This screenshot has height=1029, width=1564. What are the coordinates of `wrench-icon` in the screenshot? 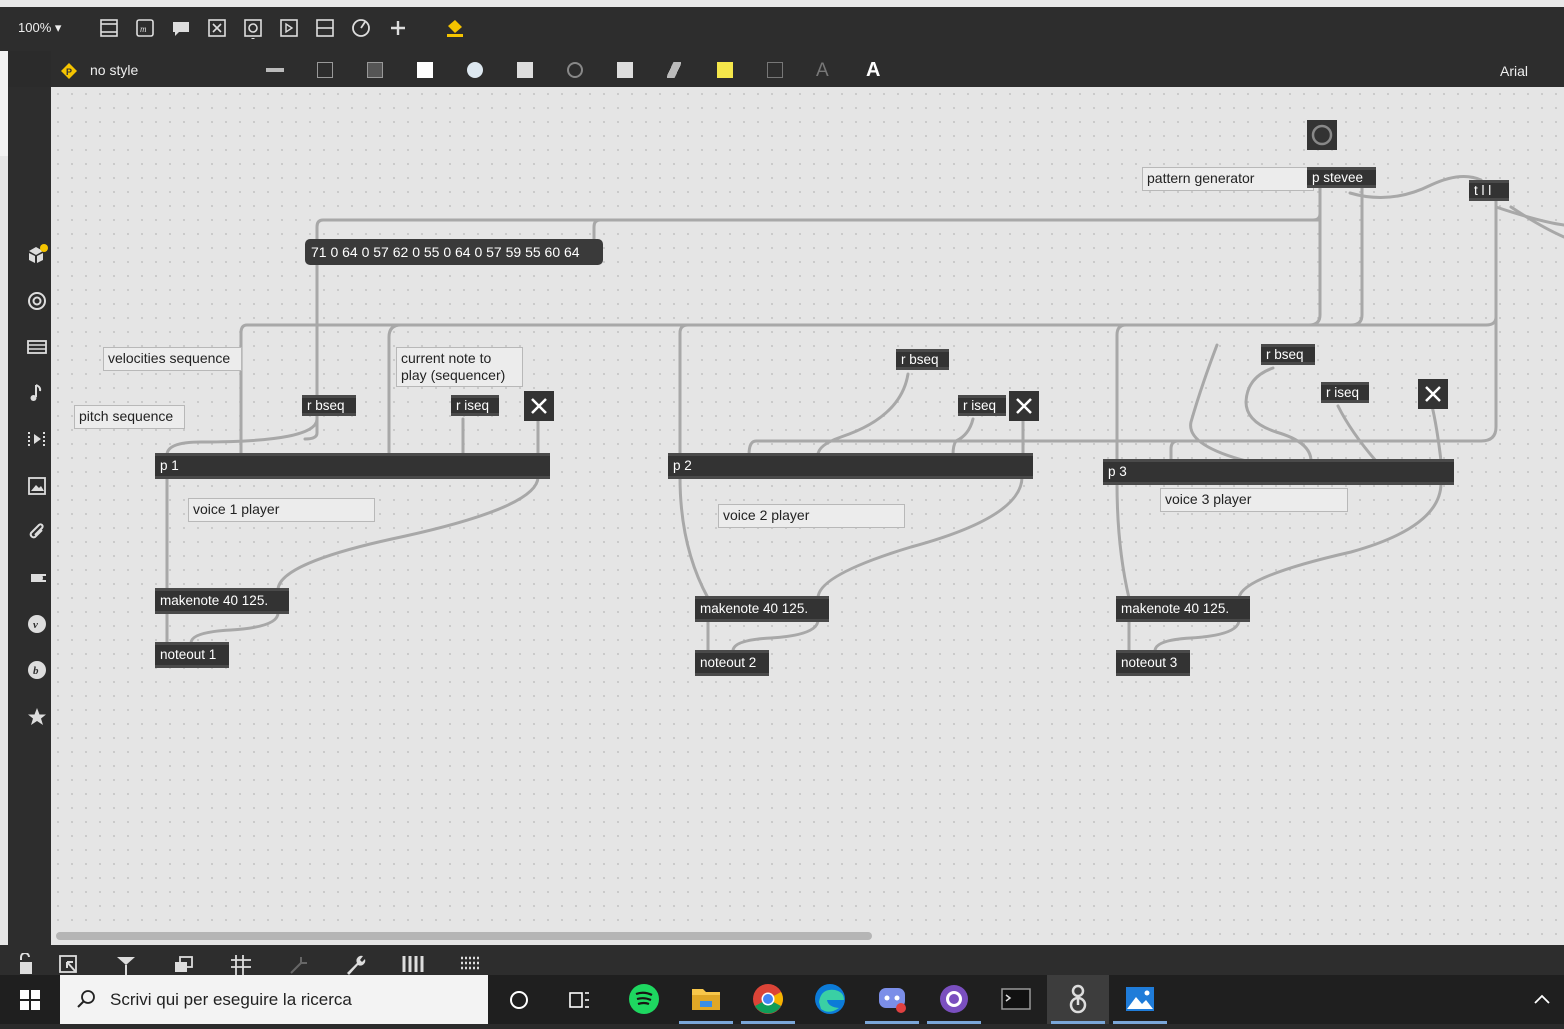 It's located at (356, 964).